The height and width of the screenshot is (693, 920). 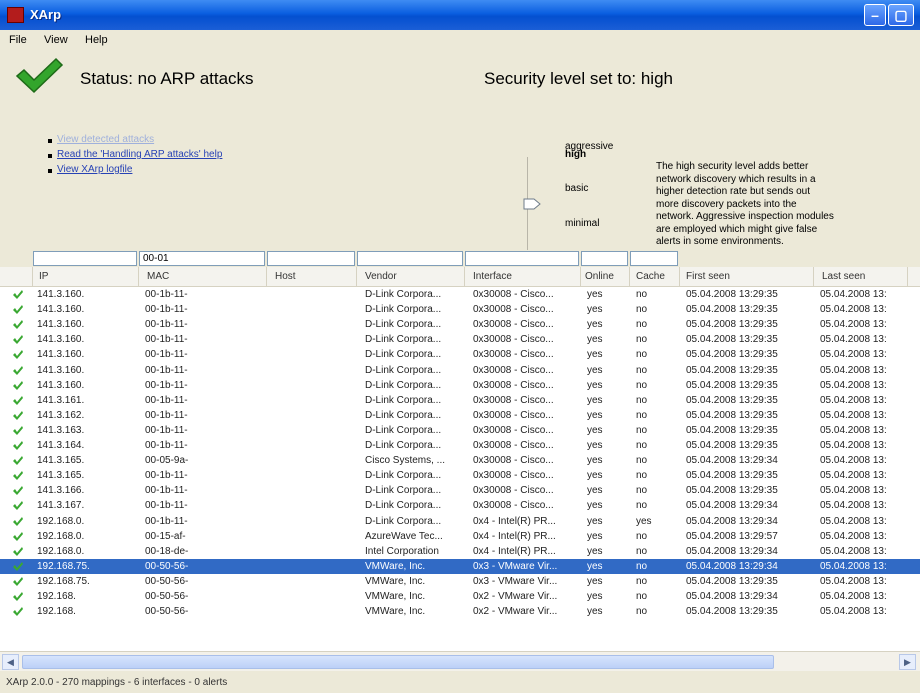 What do you see at coordinates (410, 258) in the screenshot?
I see `filter-vendor-input` at bounding box center [410, 258].